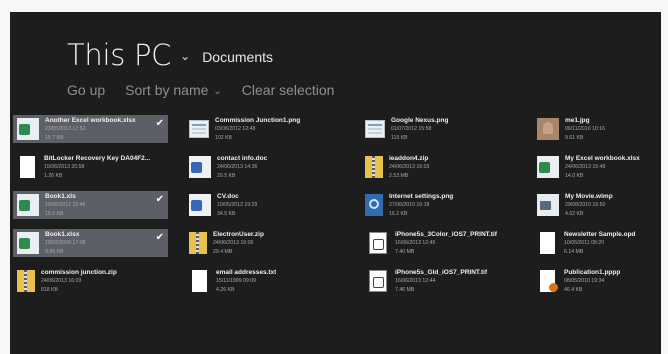 Image resolution: width=668 pixels, height=354 pixels. I want to click on file-size: 14.0 KB, so click(574, 175).